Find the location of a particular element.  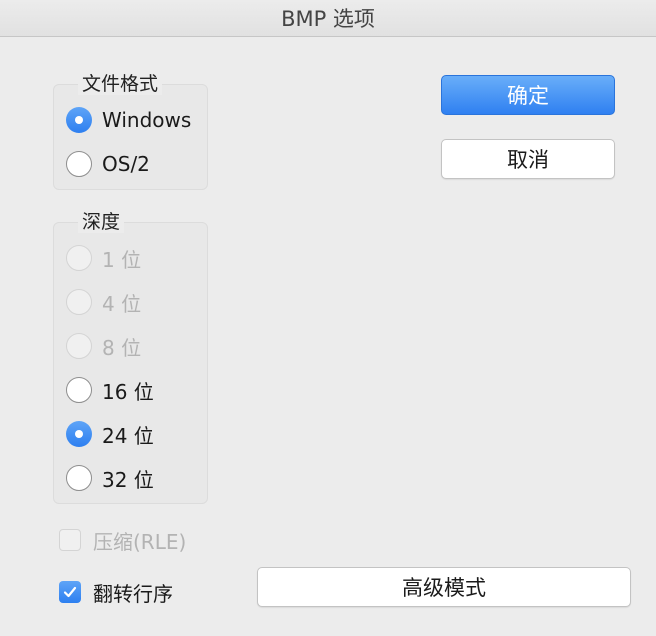

cancel-button: 取消 is located at coordinates (528, 159).